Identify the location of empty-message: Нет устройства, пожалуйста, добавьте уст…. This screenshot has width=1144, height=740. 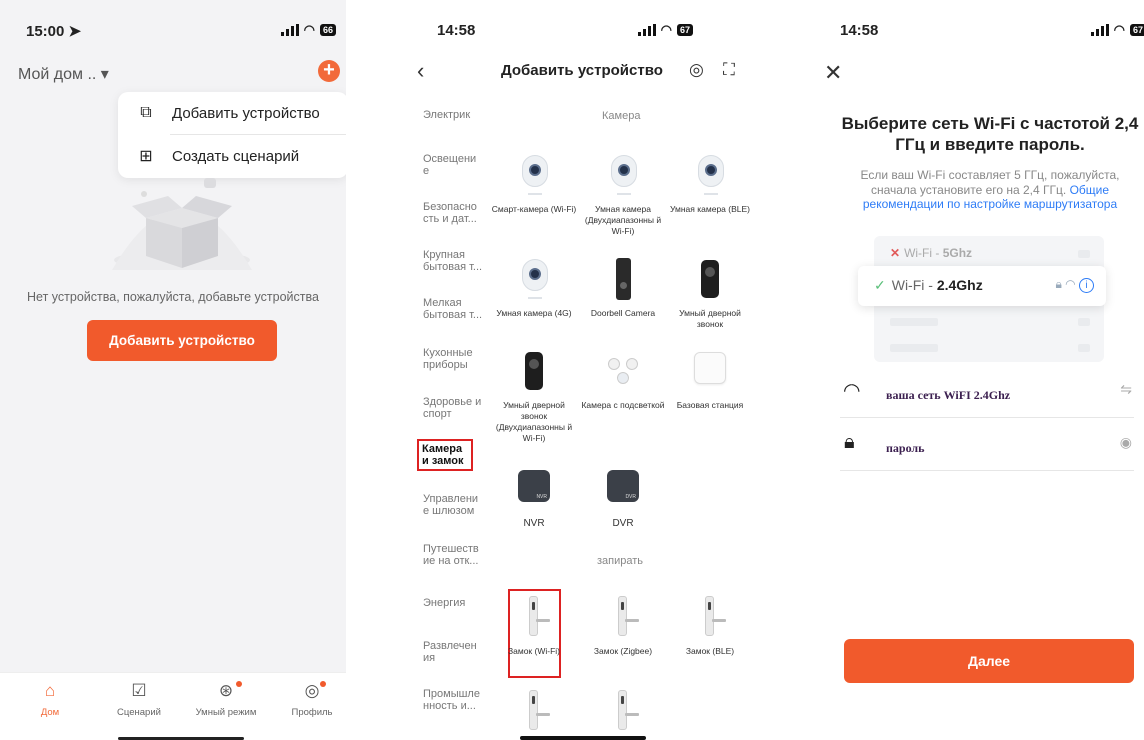
(173, 297).